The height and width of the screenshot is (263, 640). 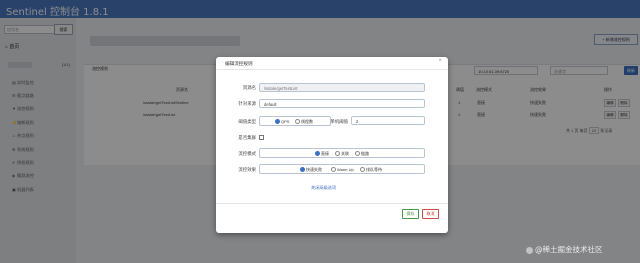 I want to click on strategy-option-relate: 关联, so click(x=342, y=154).